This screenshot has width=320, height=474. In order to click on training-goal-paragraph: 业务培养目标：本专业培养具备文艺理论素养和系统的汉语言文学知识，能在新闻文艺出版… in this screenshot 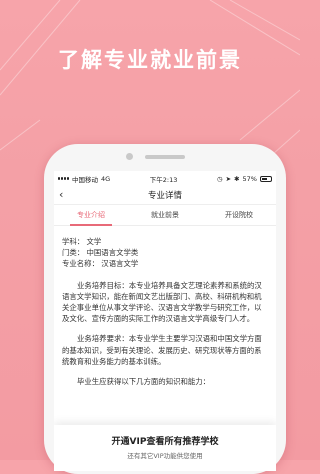, I will do `click(162, 302)`.